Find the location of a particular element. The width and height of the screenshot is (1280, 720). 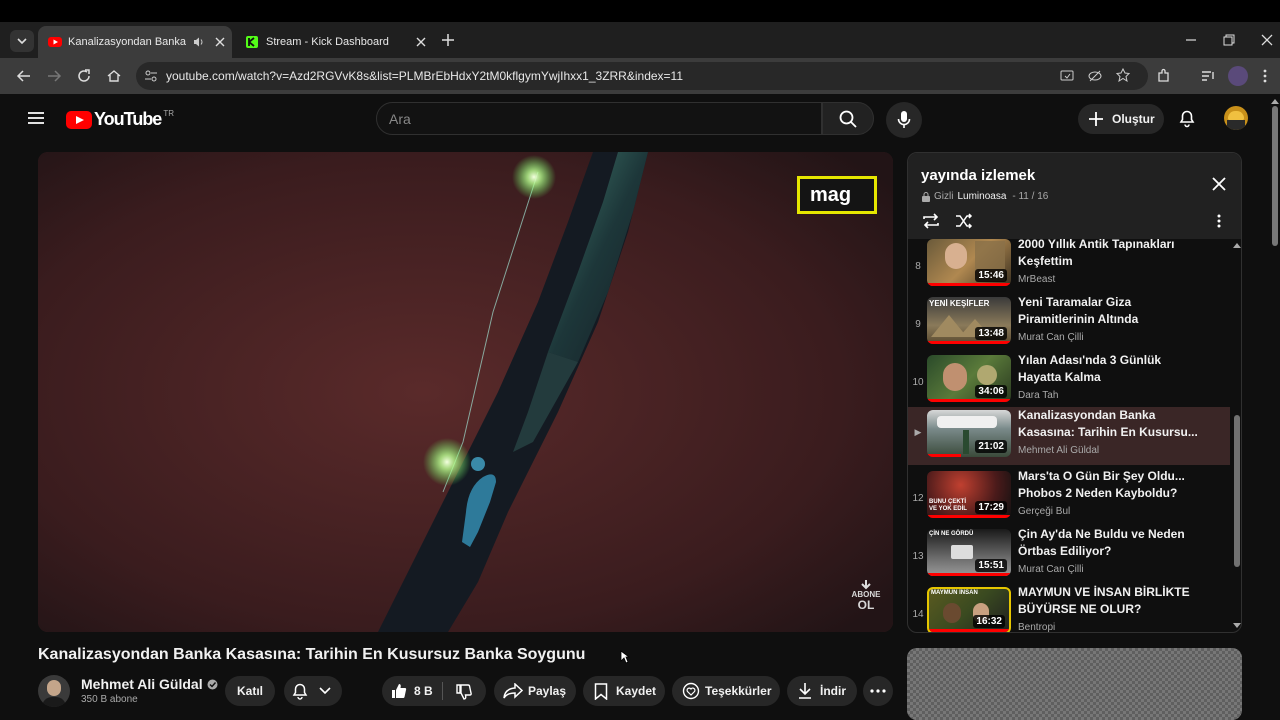

playlist-item-index: 14 is located at coordinates (918, 614).